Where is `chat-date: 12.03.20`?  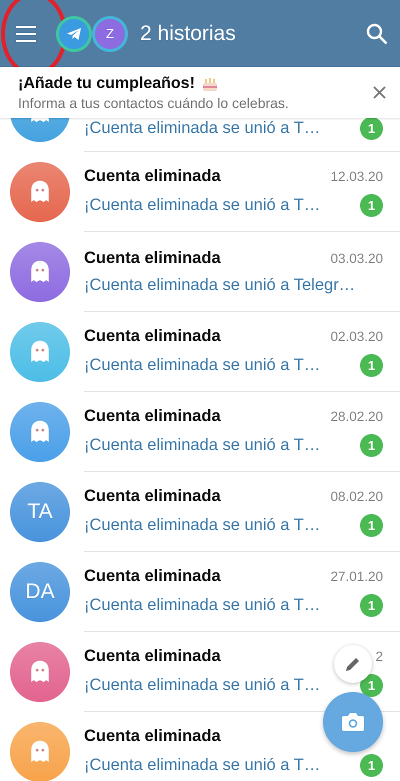
chat-date: 12.03.20 is located at coordinates (356, 176).